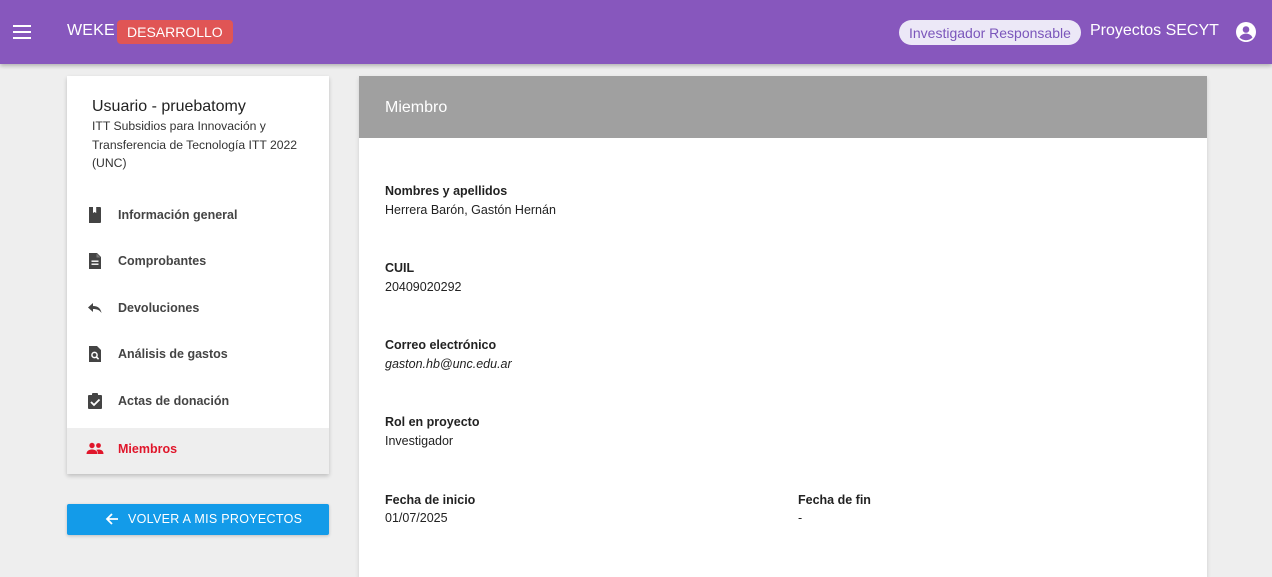 The width and height of the screenshot is (1272, 577). I want to click on reply-icon, so click(95, 308).